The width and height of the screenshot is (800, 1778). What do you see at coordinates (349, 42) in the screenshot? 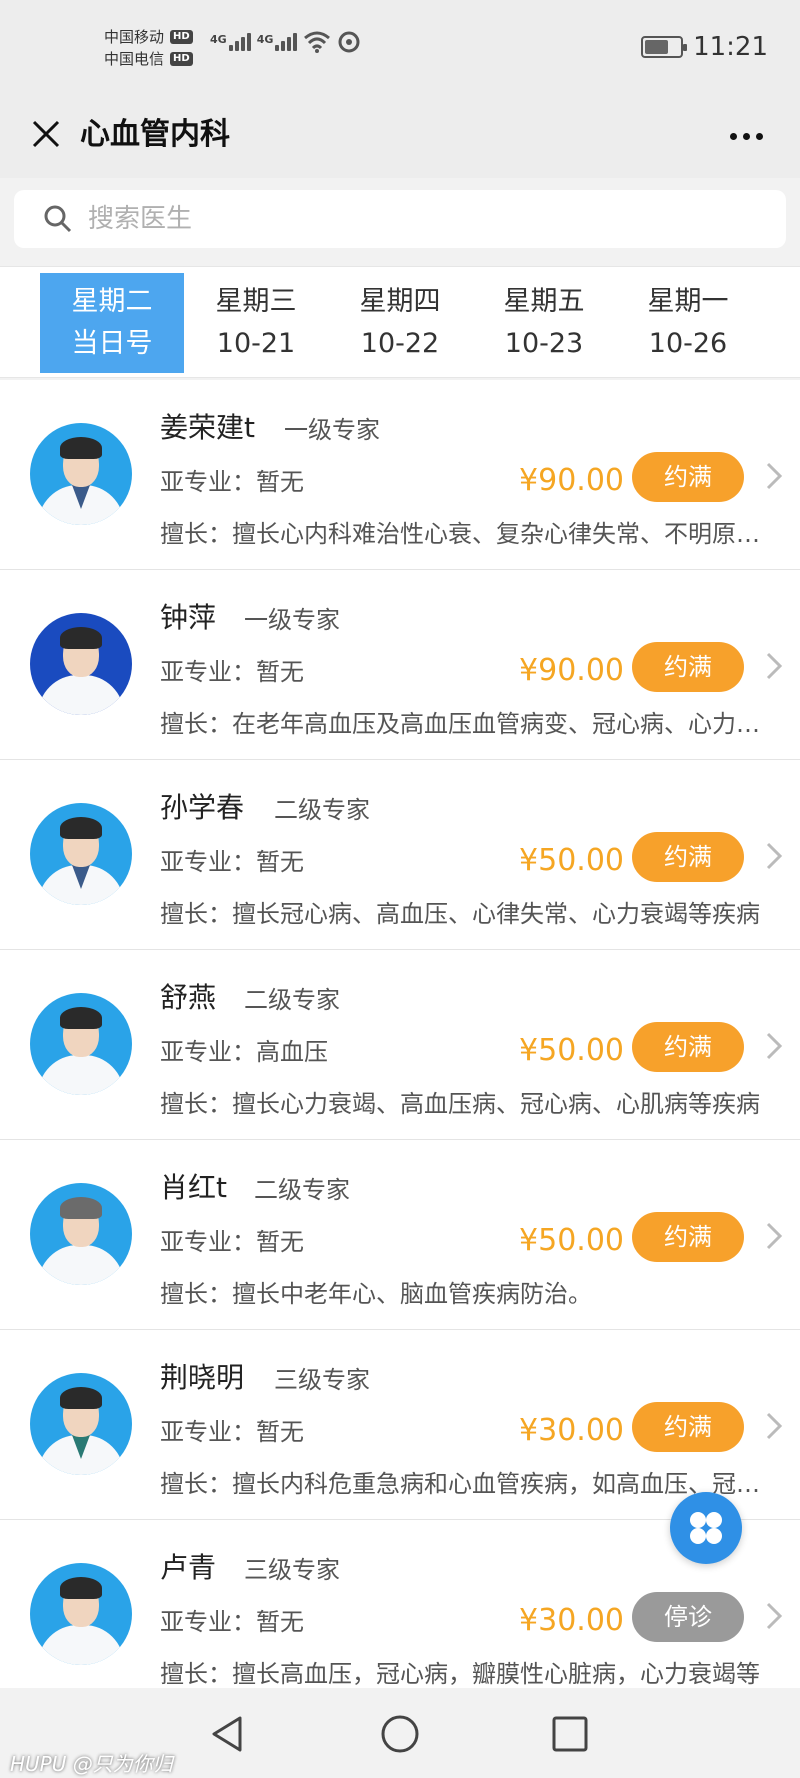
I see `netease-icon` at bounding box center [349, 42].